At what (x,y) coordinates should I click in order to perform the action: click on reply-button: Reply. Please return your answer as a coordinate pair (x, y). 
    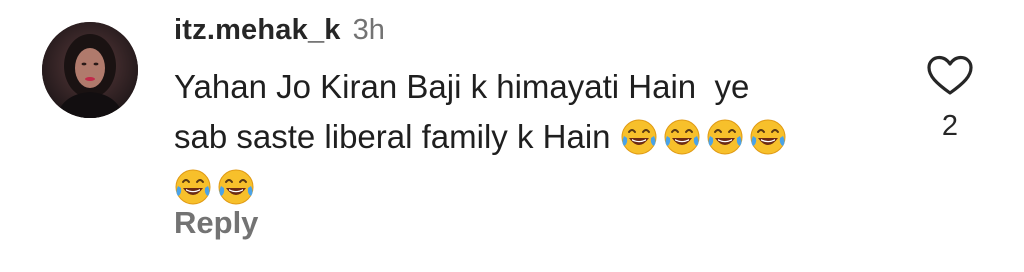
    Looking at the image, I should click on (216, 223).